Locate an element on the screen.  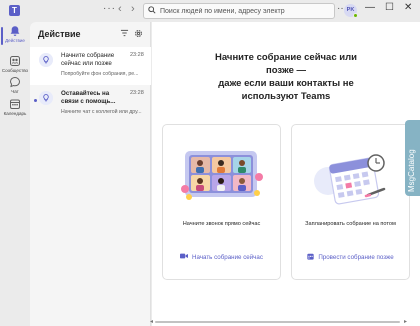
search-box is located at coordinates (239, 11).